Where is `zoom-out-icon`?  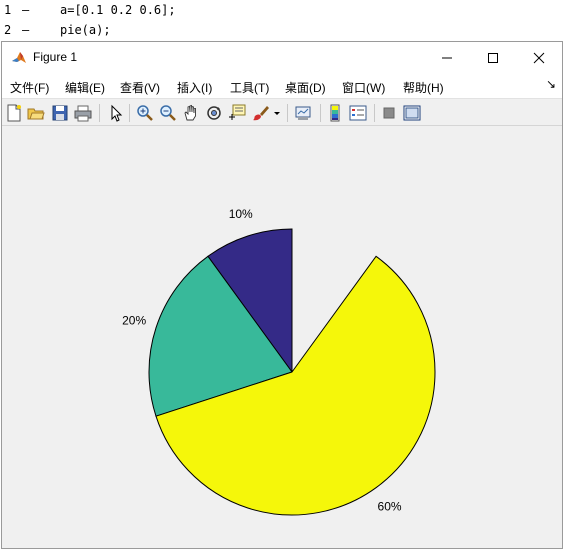
zoom-out-icon is located at coordinates (168, 113).